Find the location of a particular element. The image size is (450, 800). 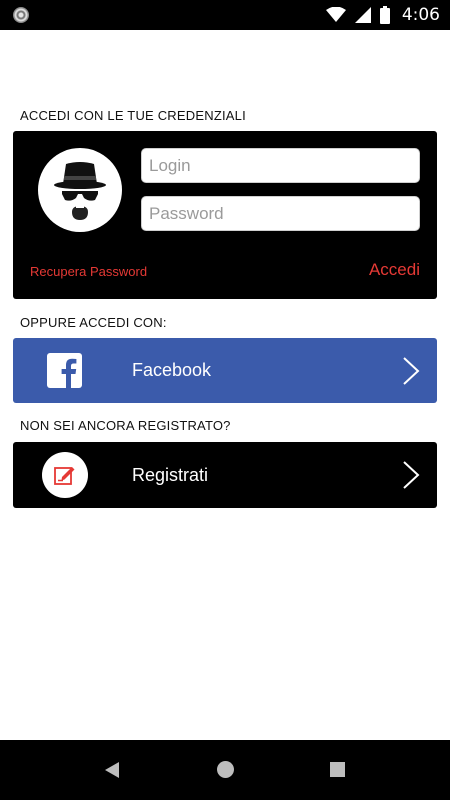

app-notification-icon is located at coordinates (21, 15).